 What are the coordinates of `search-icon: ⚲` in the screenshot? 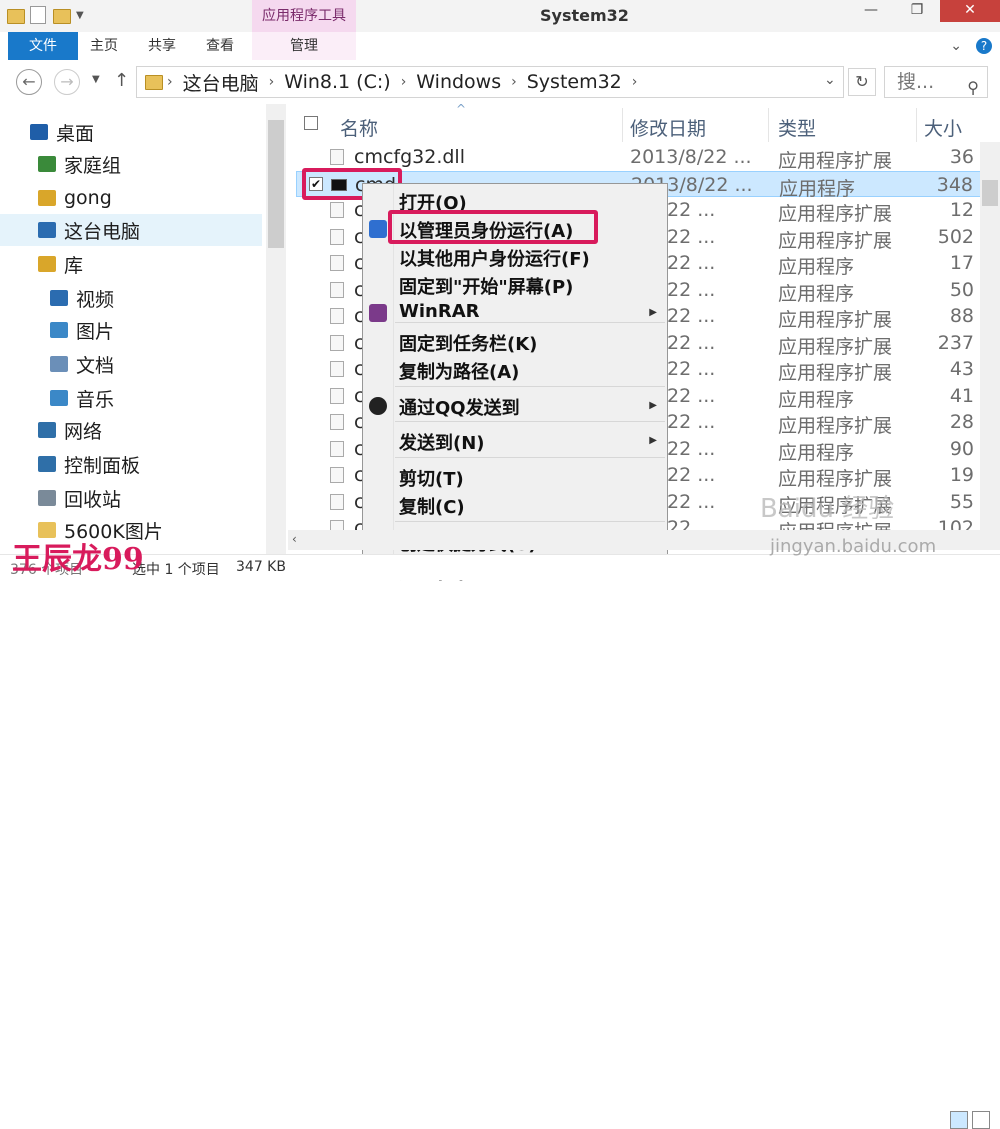 It's located at (973, 88).